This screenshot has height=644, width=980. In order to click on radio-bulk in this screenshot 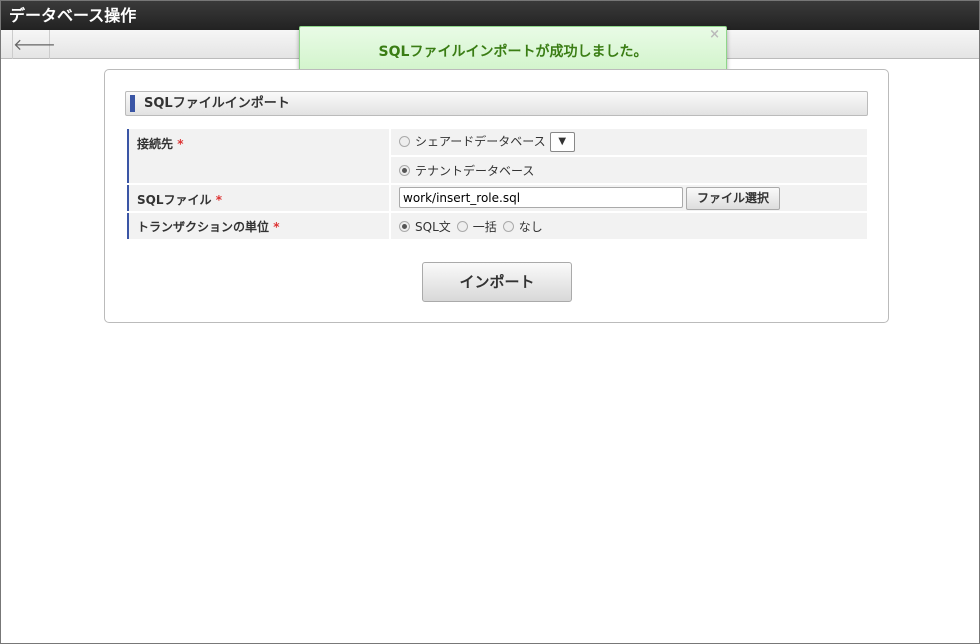, I will do `click(462, 226)`.